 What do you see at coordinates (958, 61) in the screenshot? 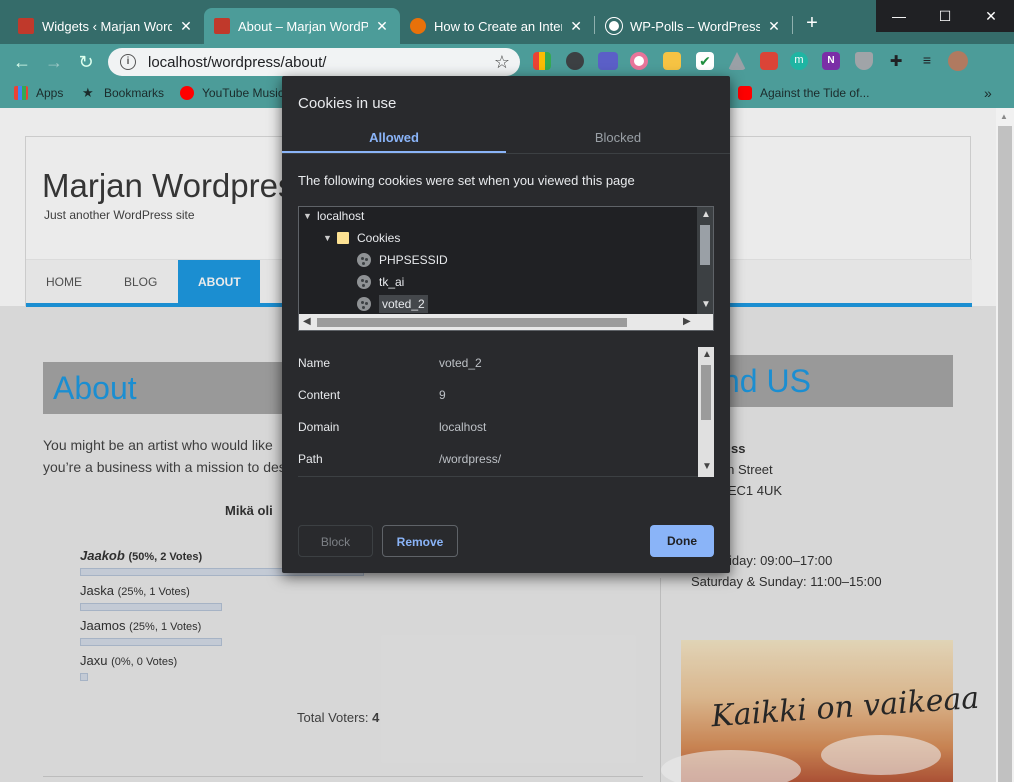
I see `profile-avatar` at bounding box center [958, 61].